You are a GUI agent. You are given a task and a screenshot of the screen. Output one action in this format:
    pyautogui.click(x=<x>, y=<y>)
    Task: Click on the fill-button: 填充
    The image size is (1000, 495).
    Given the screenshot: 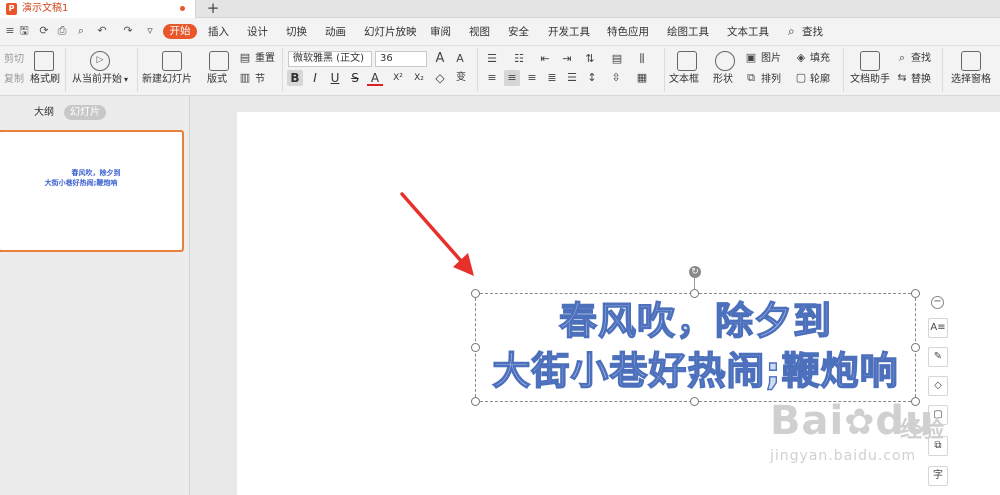 What is the action you would take?
    pyautogui.click(x=820, y=59)
    